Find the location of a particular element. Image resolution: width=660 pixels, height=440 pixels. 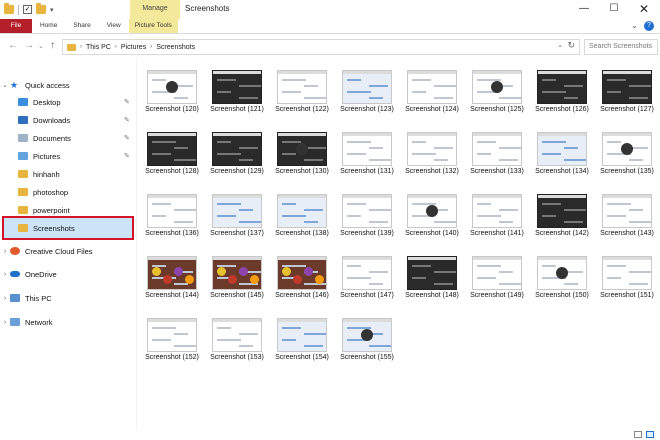

file-item: Screenshot (127) is located at coordinates (627, 93).